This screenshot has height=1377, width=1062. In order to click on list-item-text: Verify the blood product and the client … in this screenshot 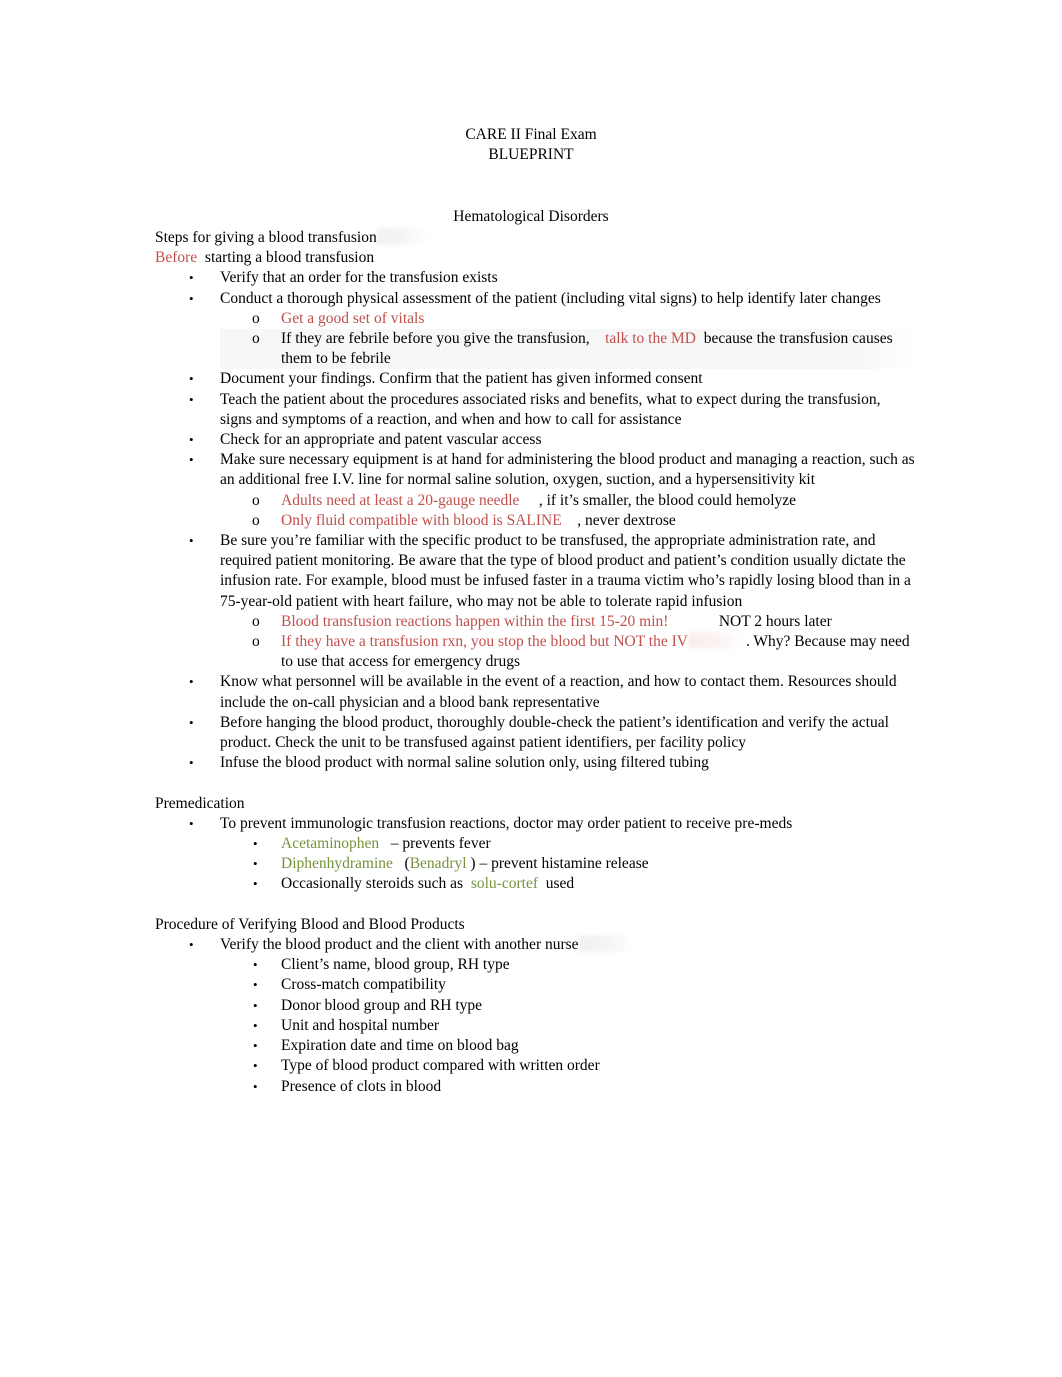, I will do `click(399, 945)`.